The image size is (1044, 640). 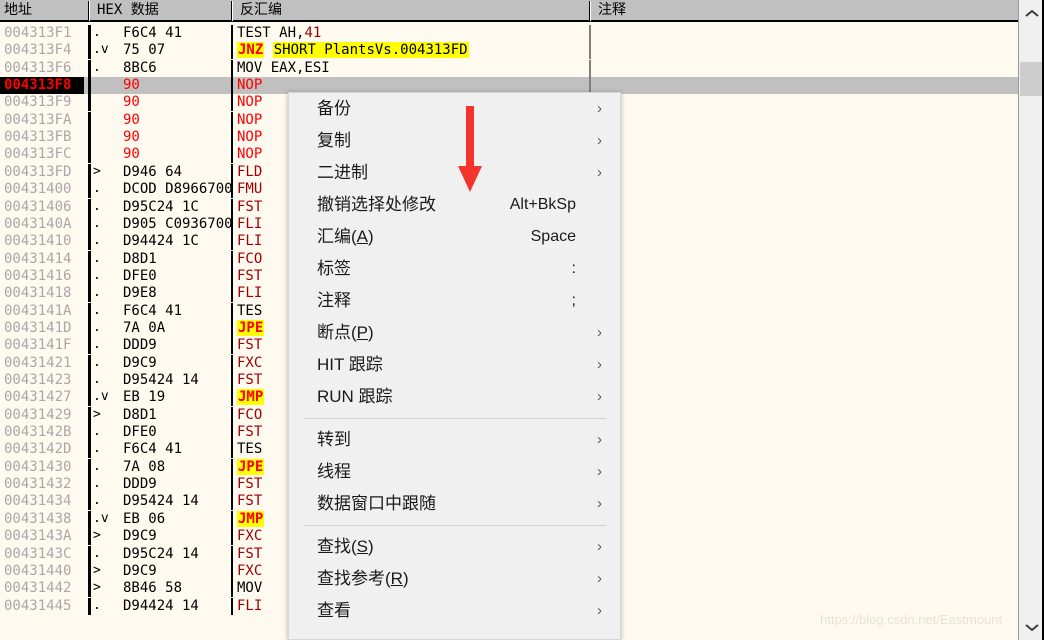 I want to click on disassembly-row: 004313F1. F6C4 41 TEST AH,41, so click(x=509, y=33).